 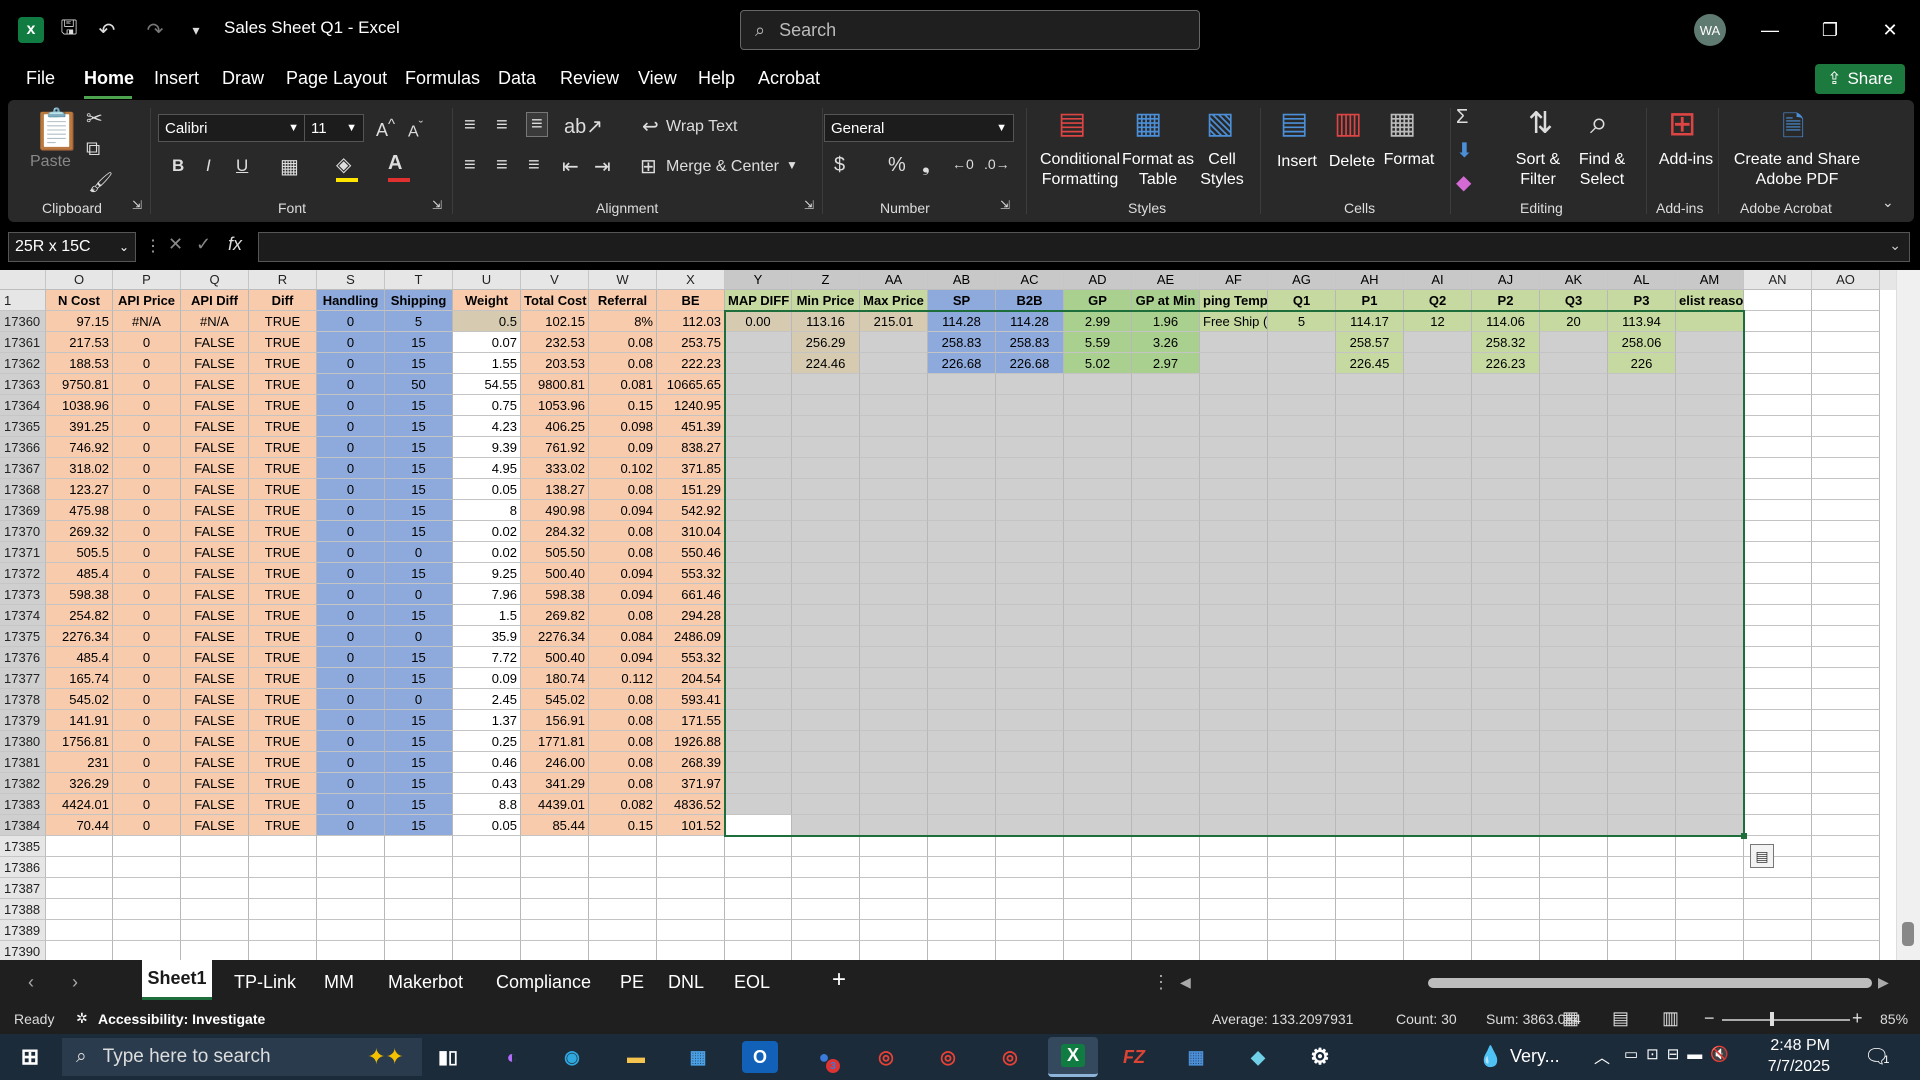 I want to click on search-box: ⌕ Search, so click(x=970, y=30).